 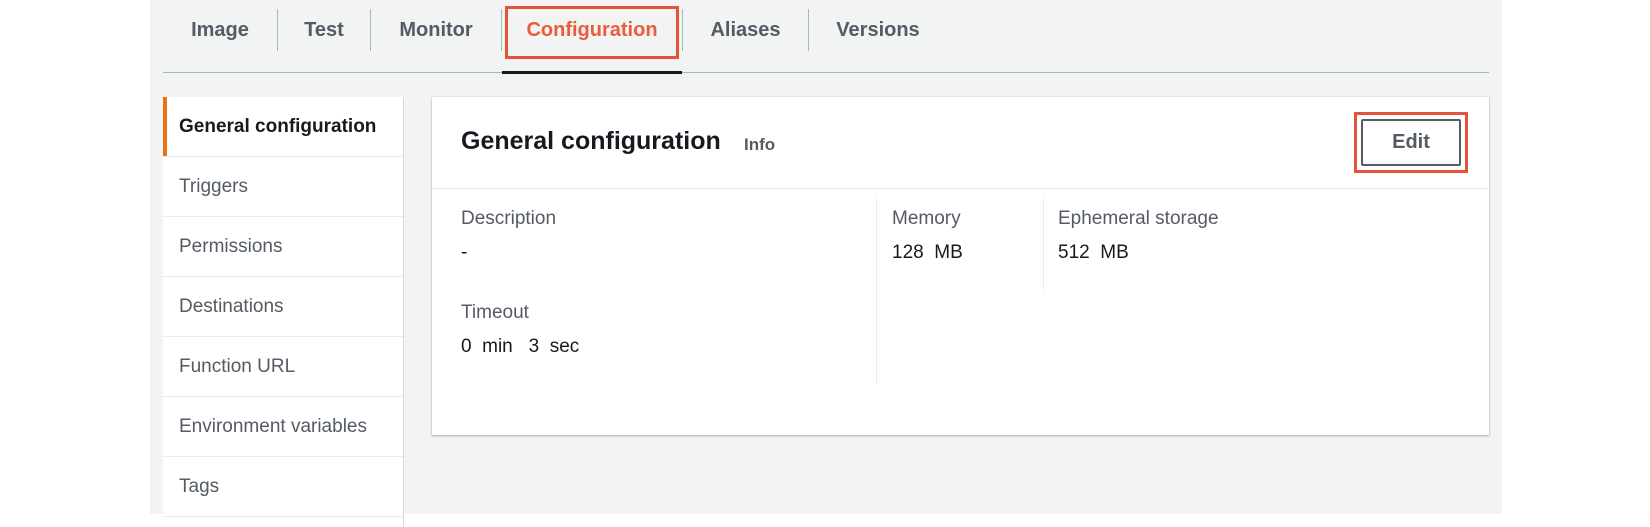 I want to click on sidenav-item-tags: Tags, so click(x=283, y=487).